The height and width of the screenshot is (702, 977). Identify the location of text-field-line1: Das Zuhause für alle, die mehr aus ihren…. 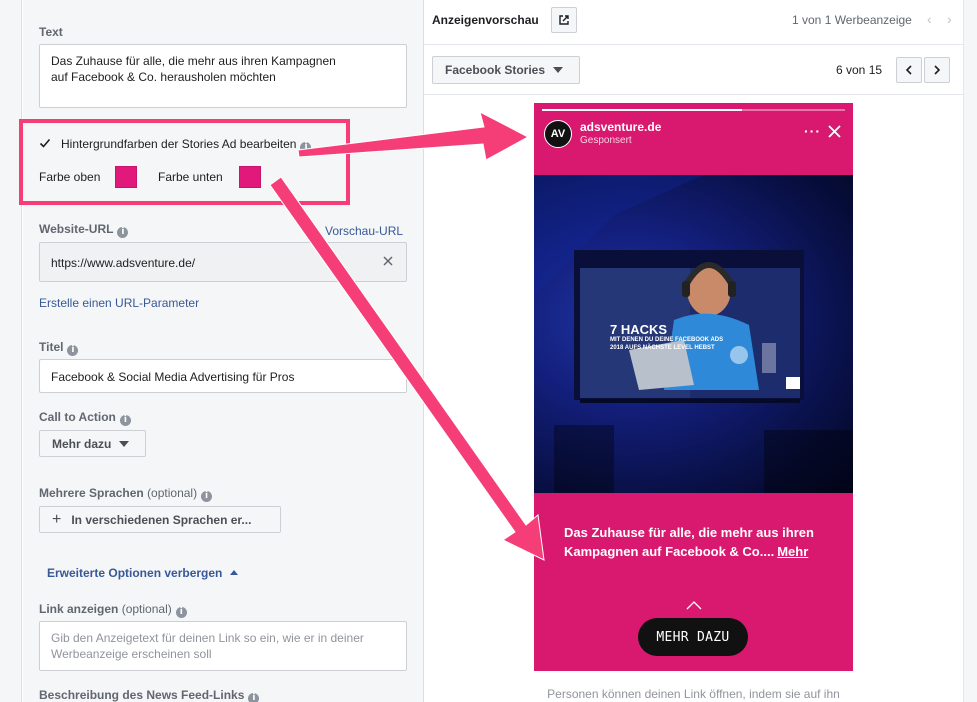
(193, 61).